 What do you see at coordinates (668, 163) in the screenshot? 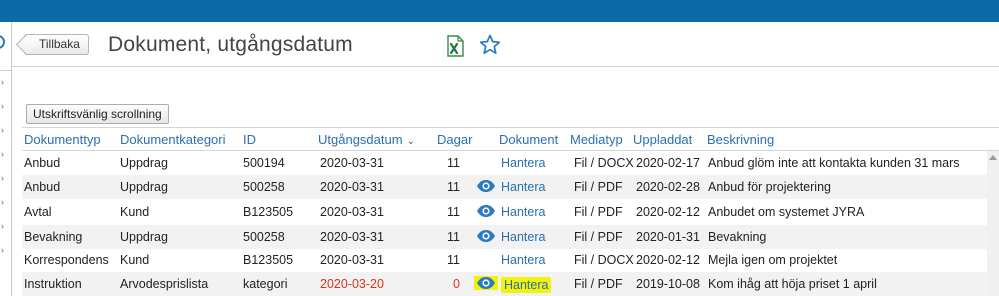
I see `cell-uploaded: 2020-02-17` at bounding box center [668, 163].